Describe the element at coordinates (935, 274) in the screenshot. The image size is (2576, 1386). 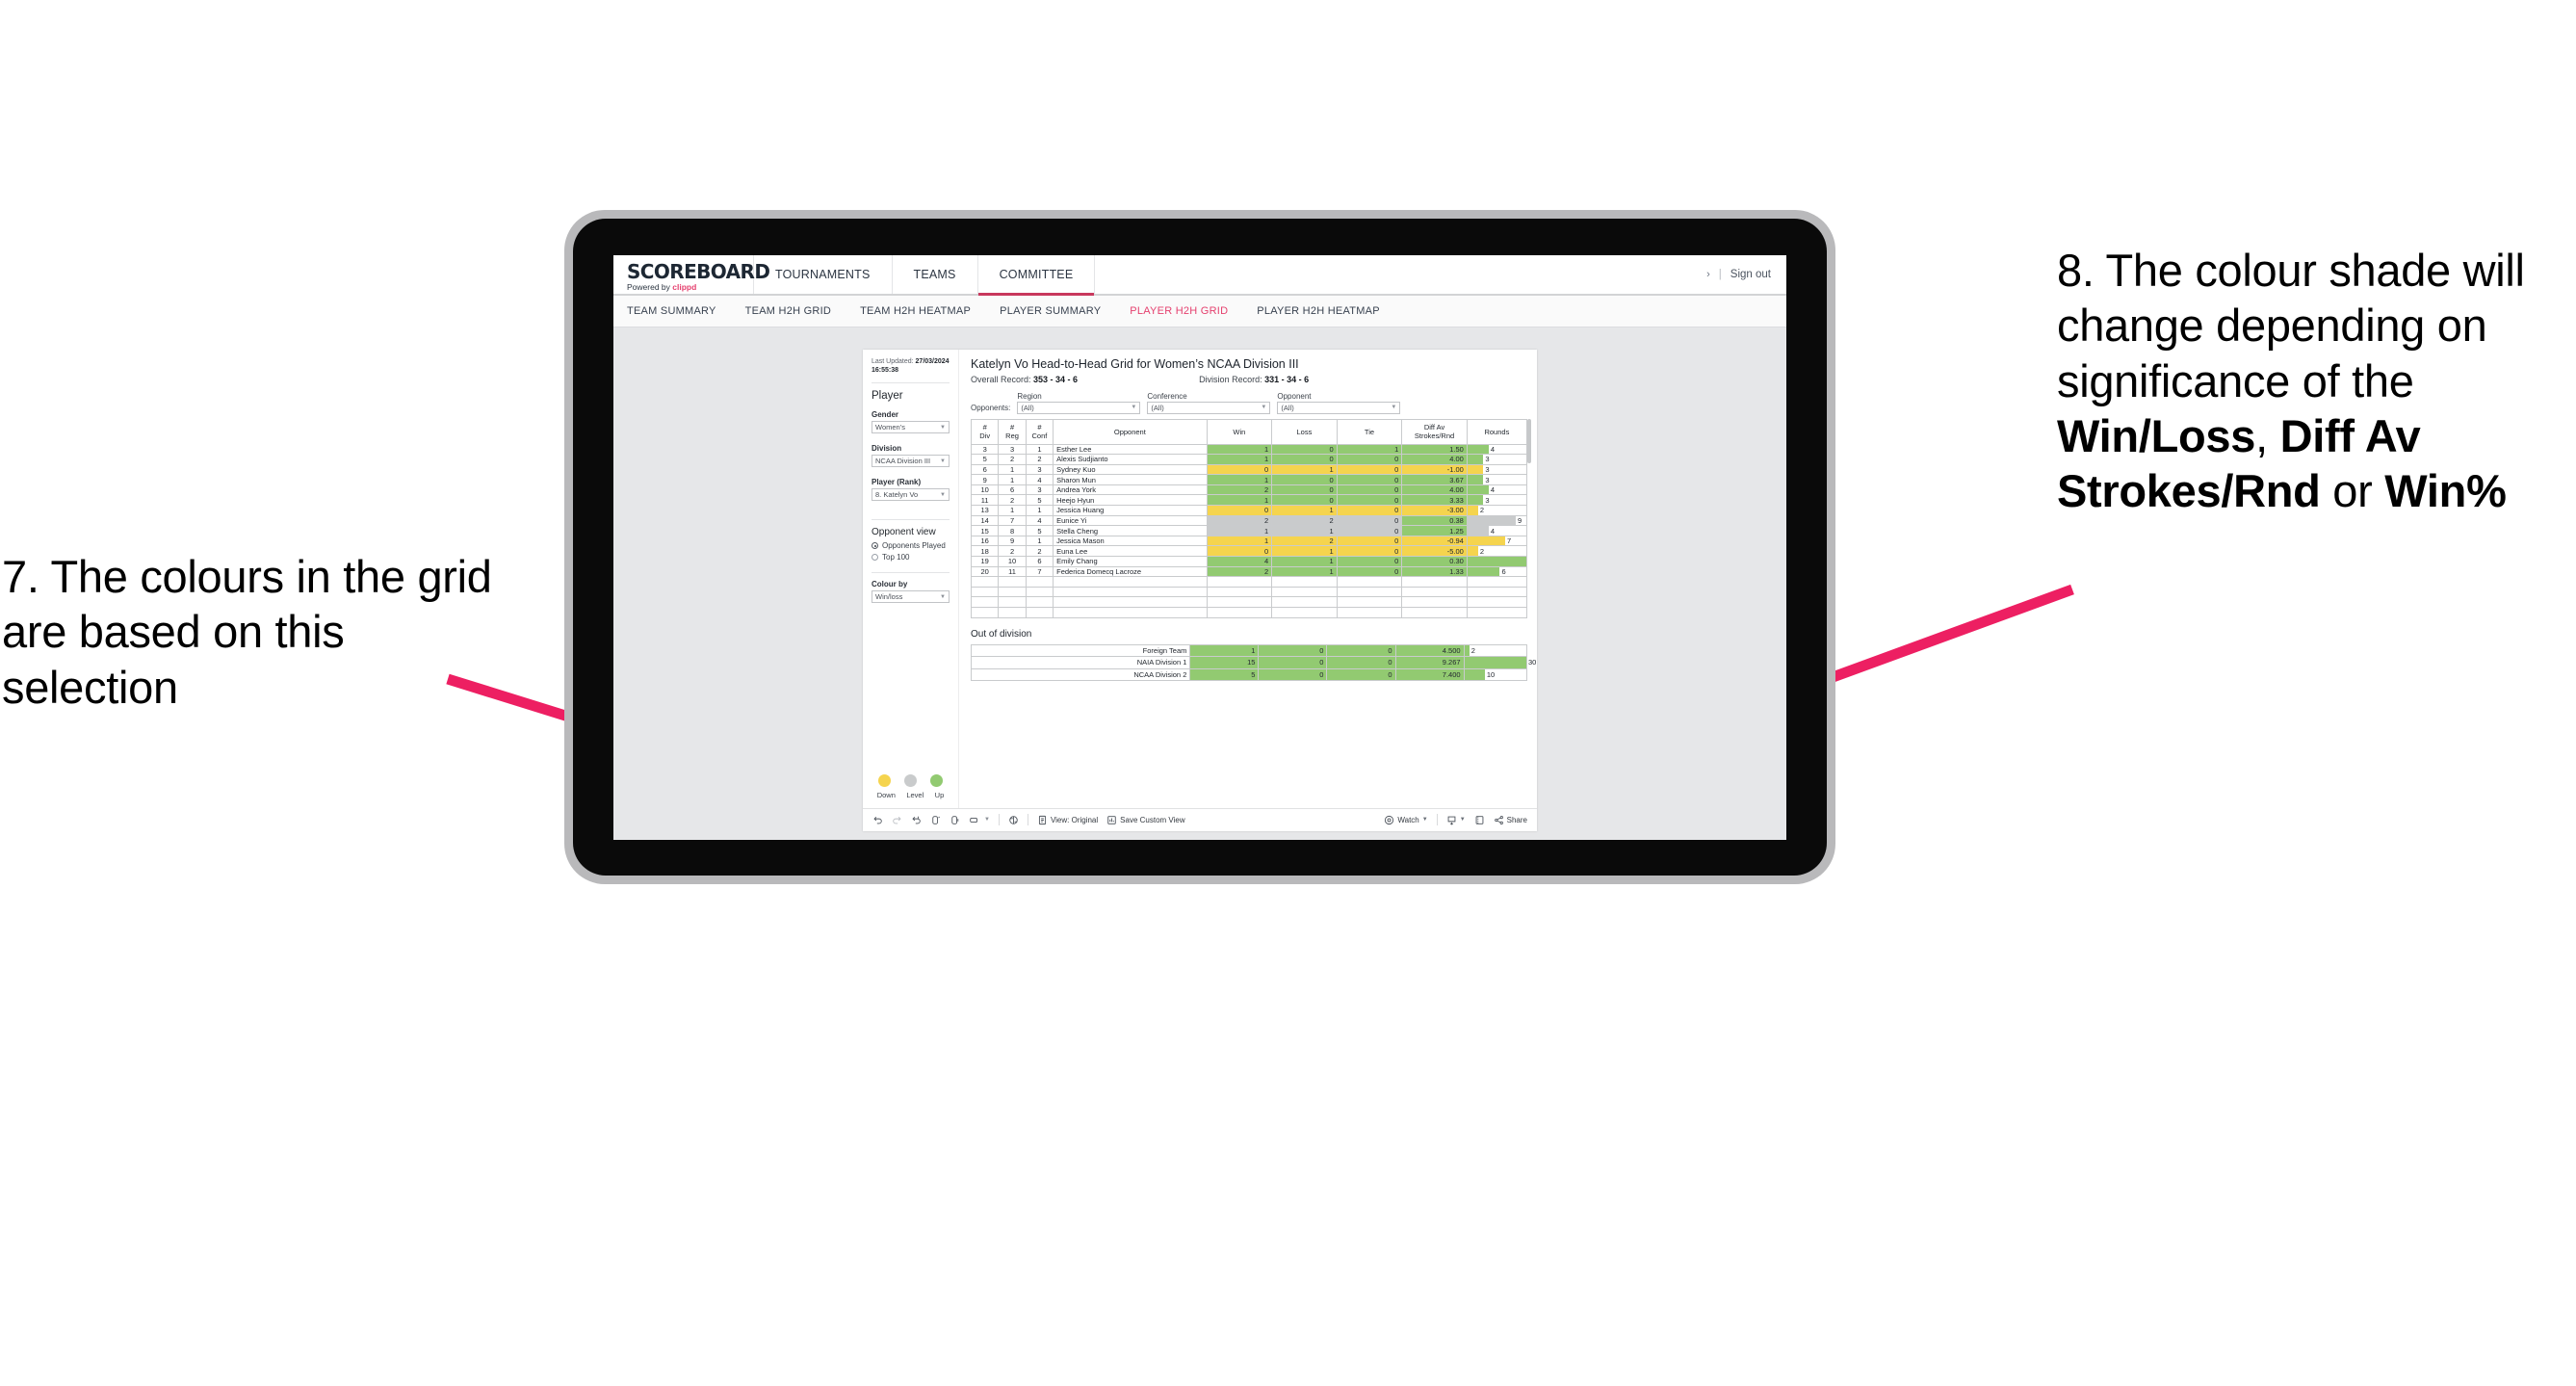
I see `main-nav-teams: TEAMS` at that location.